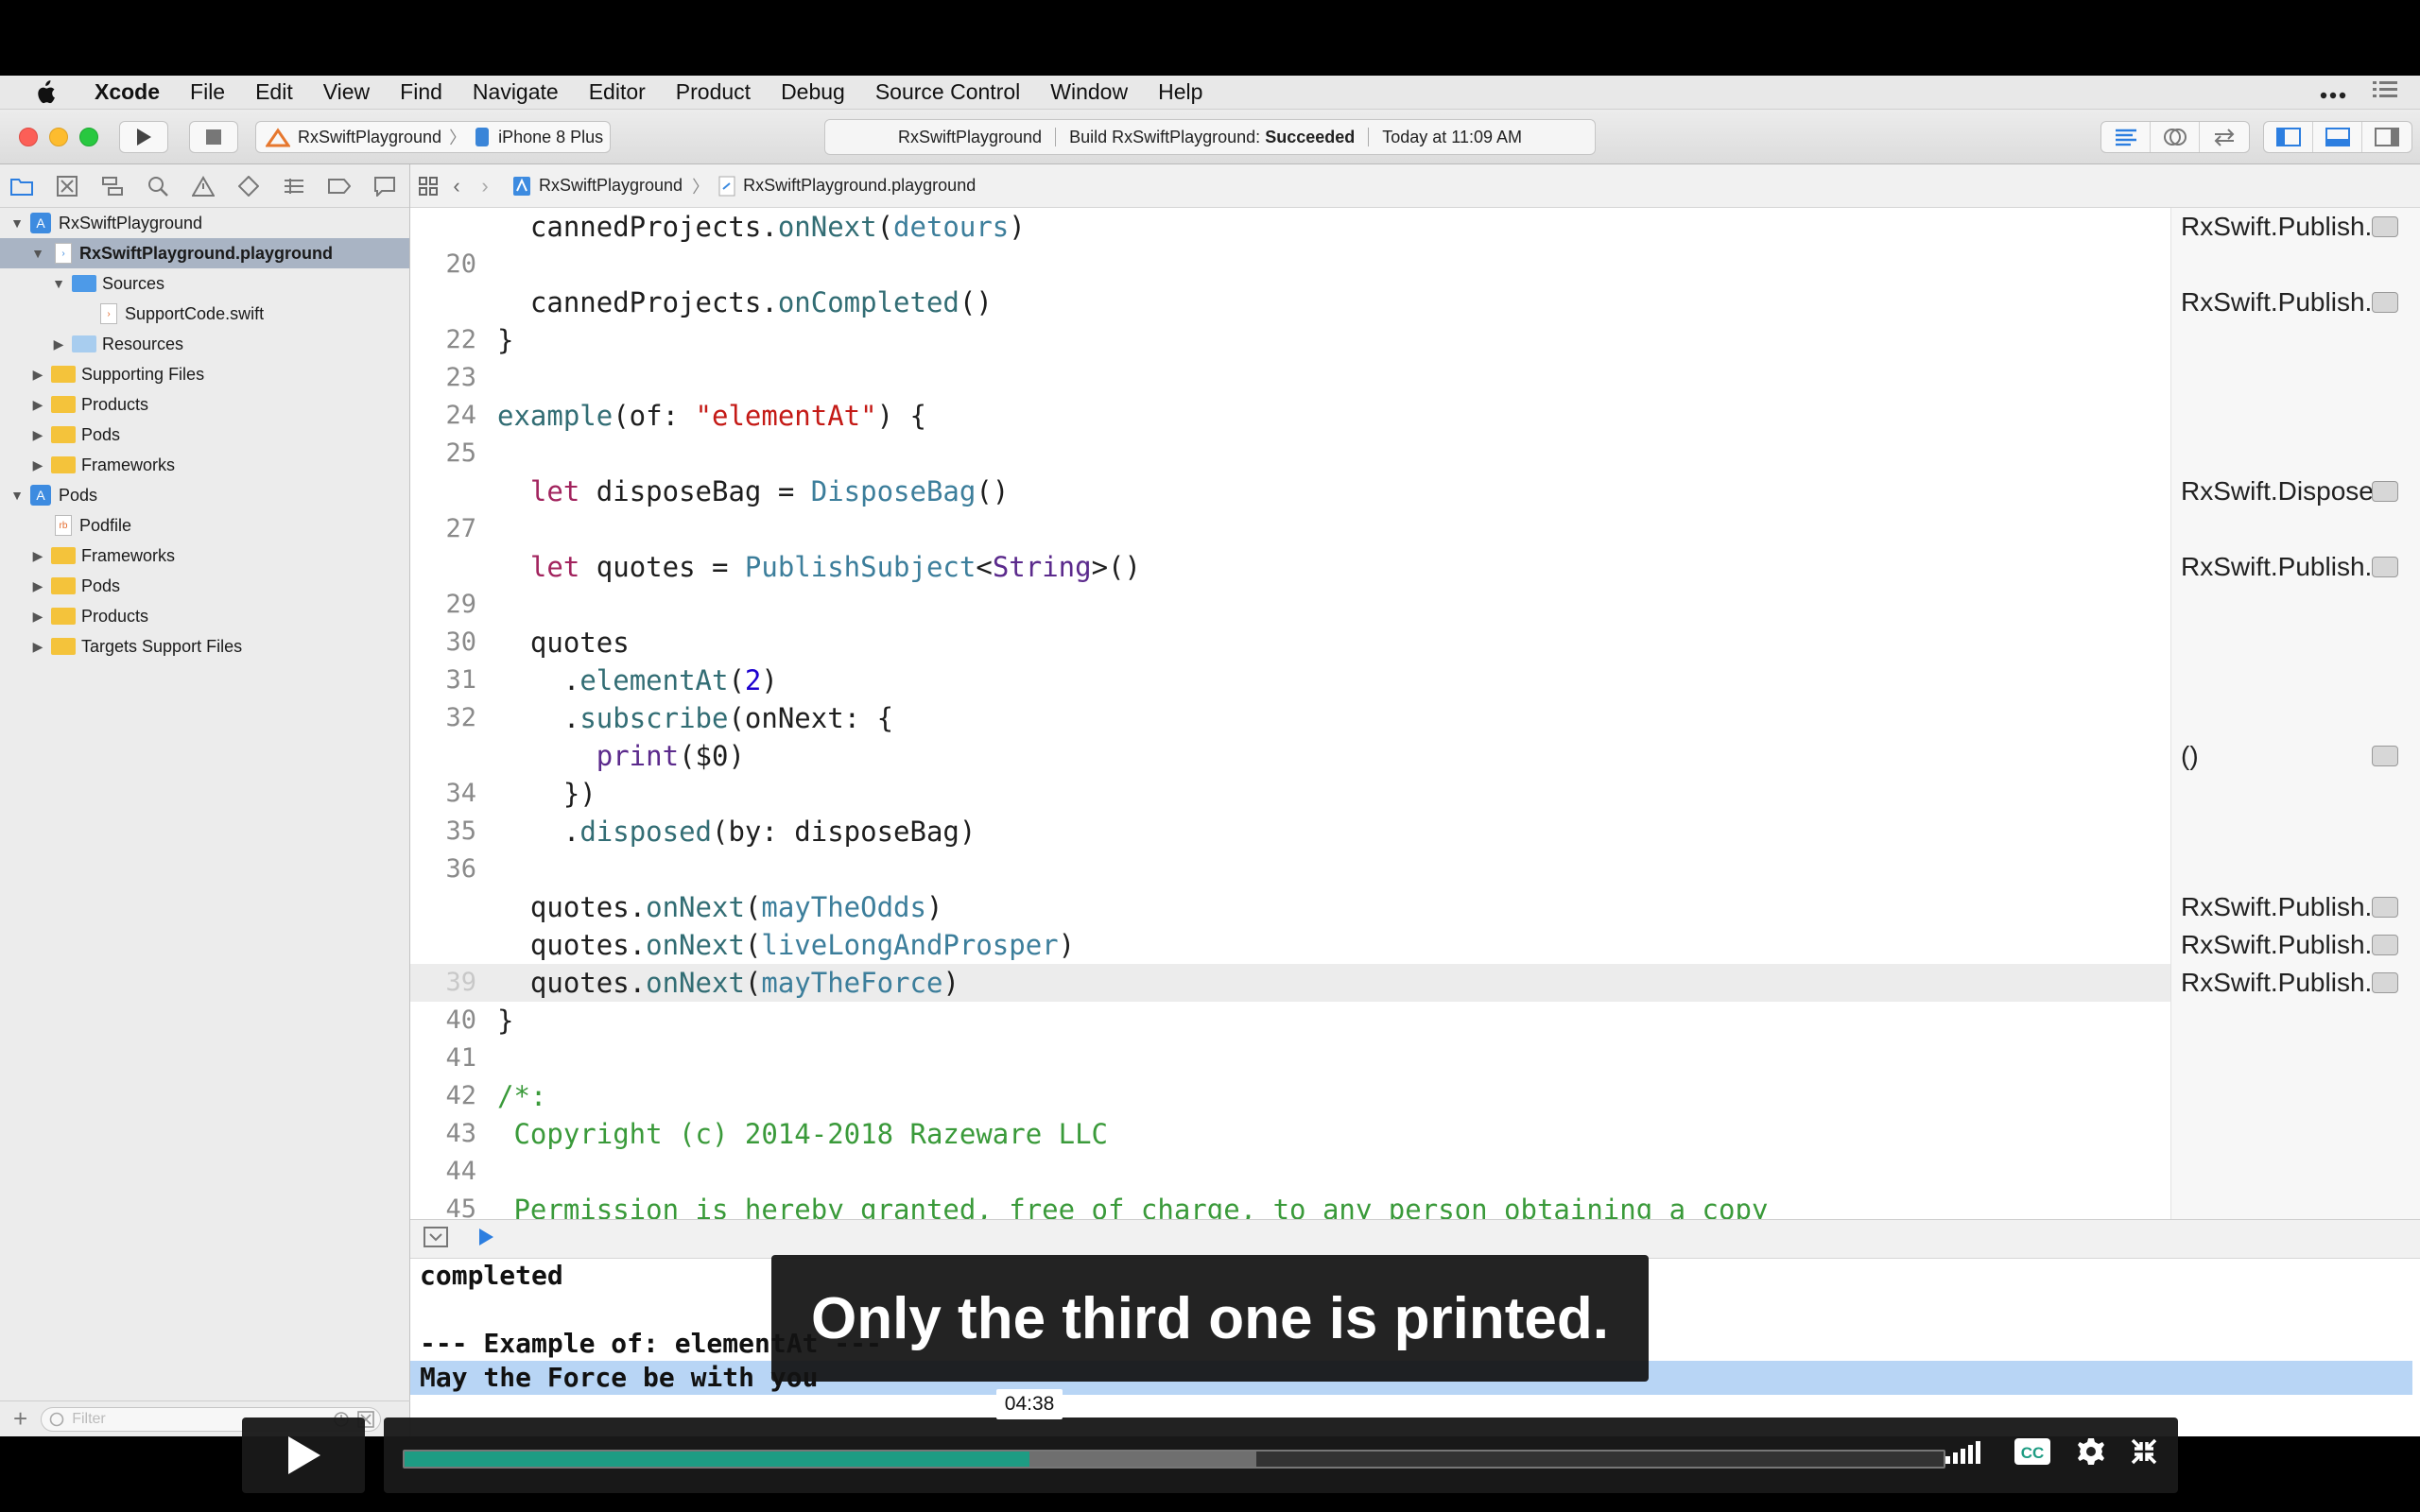 This screenshot has height=1512, width=2420. I want to click on menu-xcode: Xcode, so click(127, 92).